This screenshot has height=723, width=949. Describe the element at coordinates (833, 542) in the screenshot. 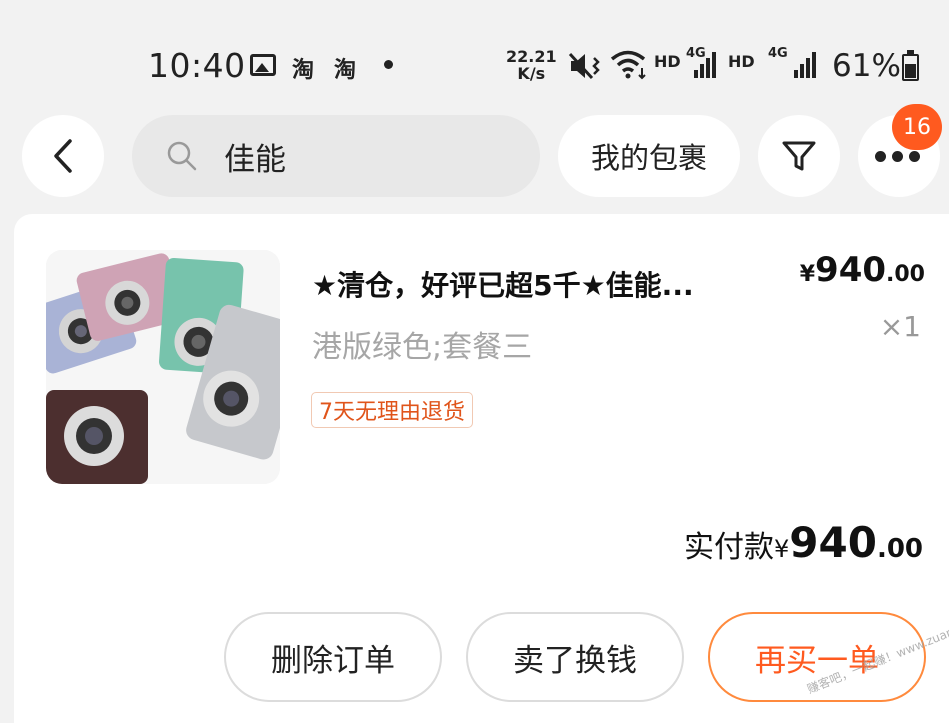

I see `total-amount: 940` at that location.